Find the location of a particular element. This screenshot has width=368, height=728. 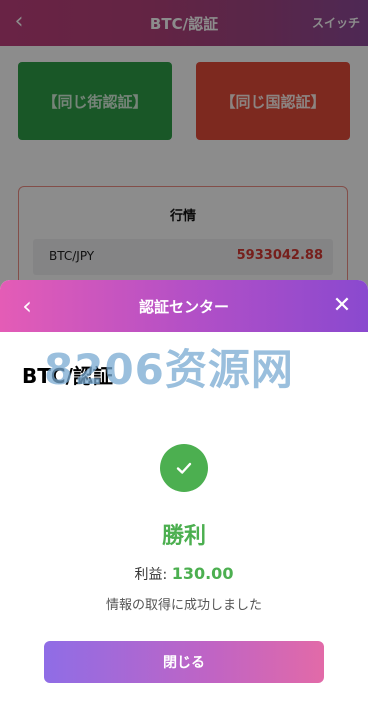

profit-value: 130.00 is located at coordinates (202, 573).